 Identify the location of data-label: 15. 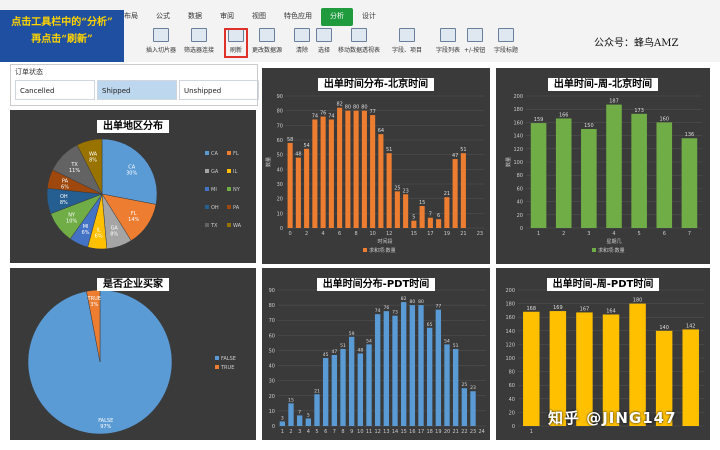
(422, 203).